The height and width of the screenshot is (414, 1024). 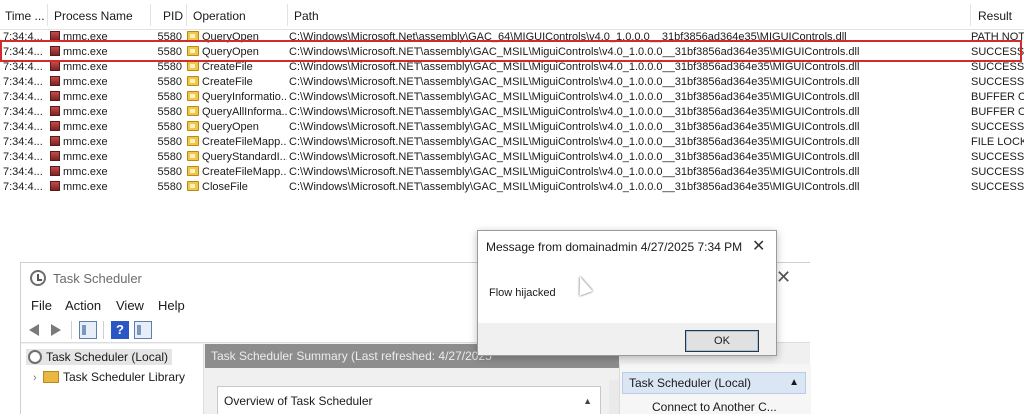 What do you see at coordinates (227, 82) in the screenshot?
I see `cell-operation-text: CreateFile` at bounding box center [227, 82].